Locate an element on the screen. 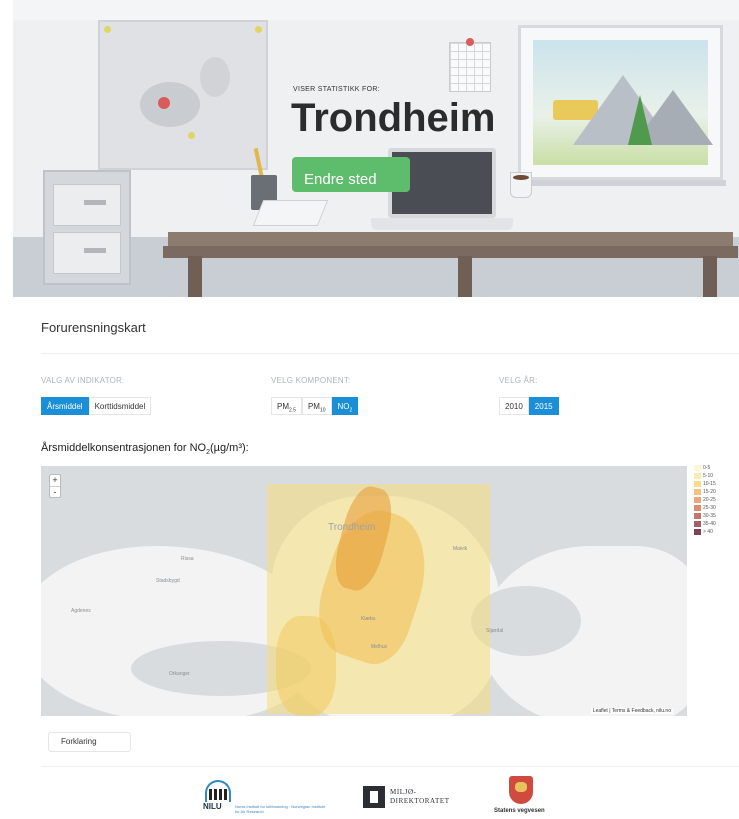 The height and width of the screenshot is (819, 739). indicator-label: VALG AV INDIKATOR: is located at coordinates (83, 380).